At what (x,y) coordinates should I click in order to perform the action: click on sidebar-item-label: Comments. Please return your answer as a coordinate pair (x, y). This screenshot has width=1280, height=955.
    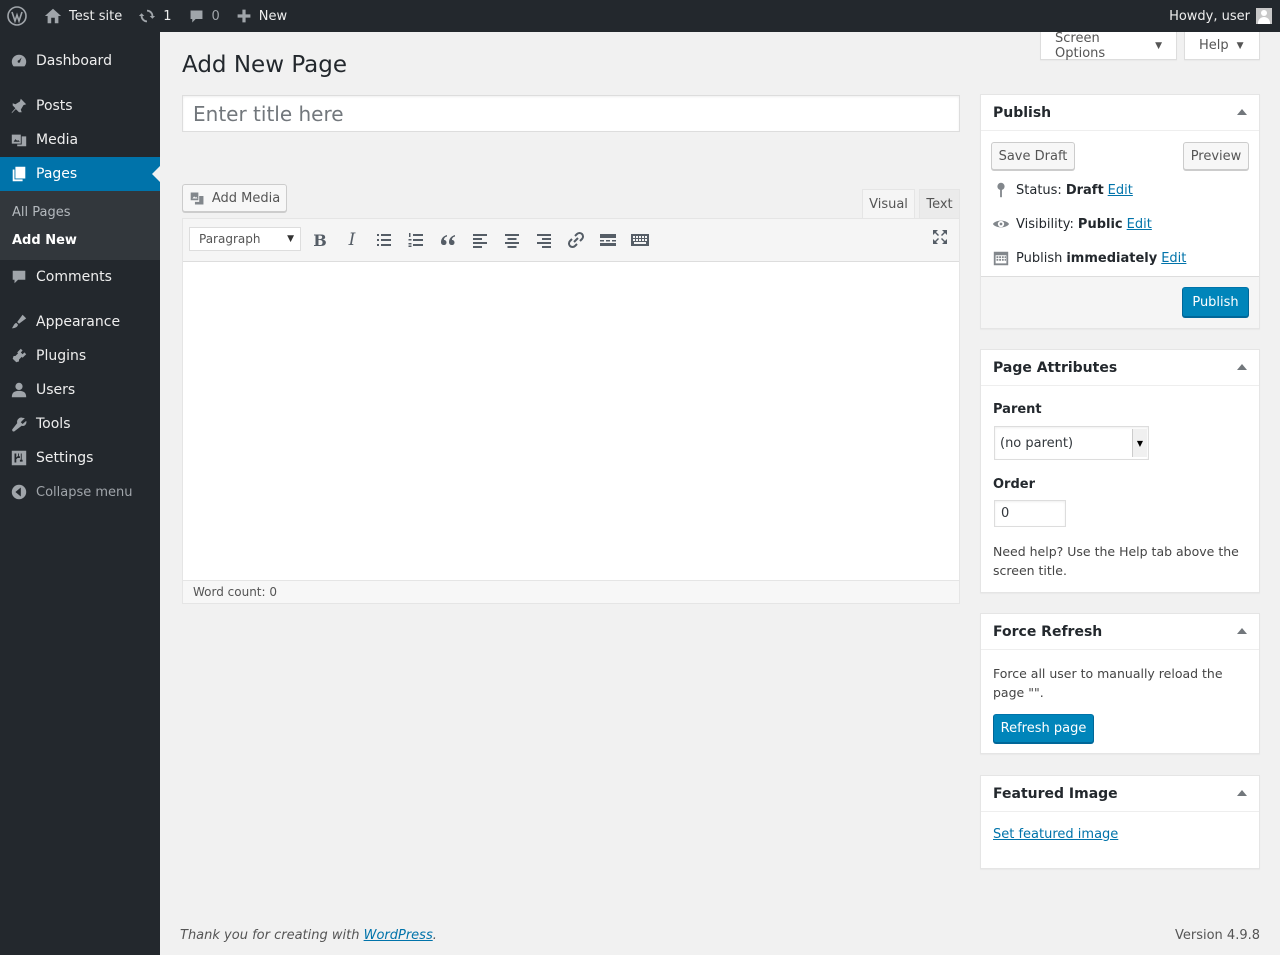
    Looking at the image, I should click on (74, 277).